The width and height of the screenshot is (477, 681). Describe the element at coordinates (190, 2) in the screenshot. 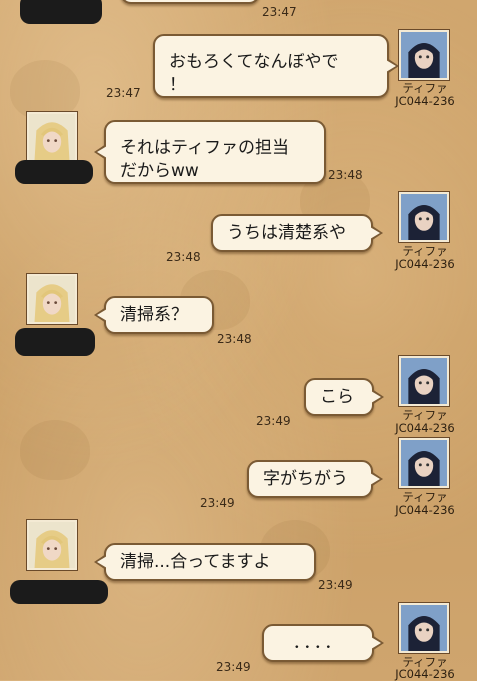

I see `message-bubble` at that location.